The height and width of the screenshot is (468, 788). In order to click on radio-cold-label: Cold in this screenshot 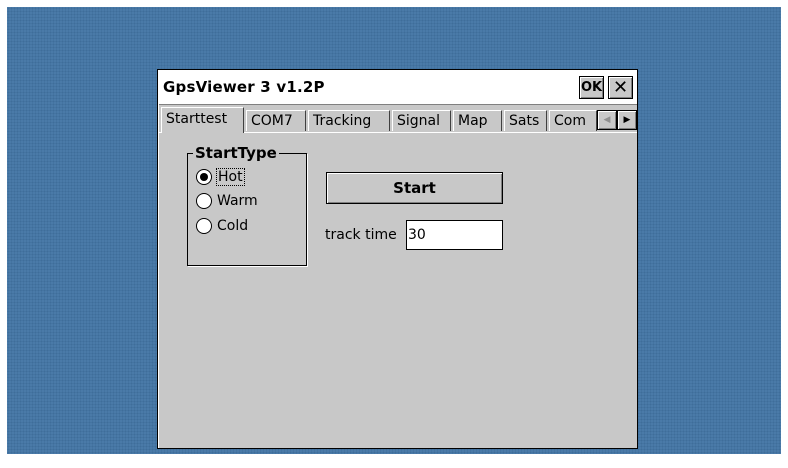, I will do `click(233, 226)`.